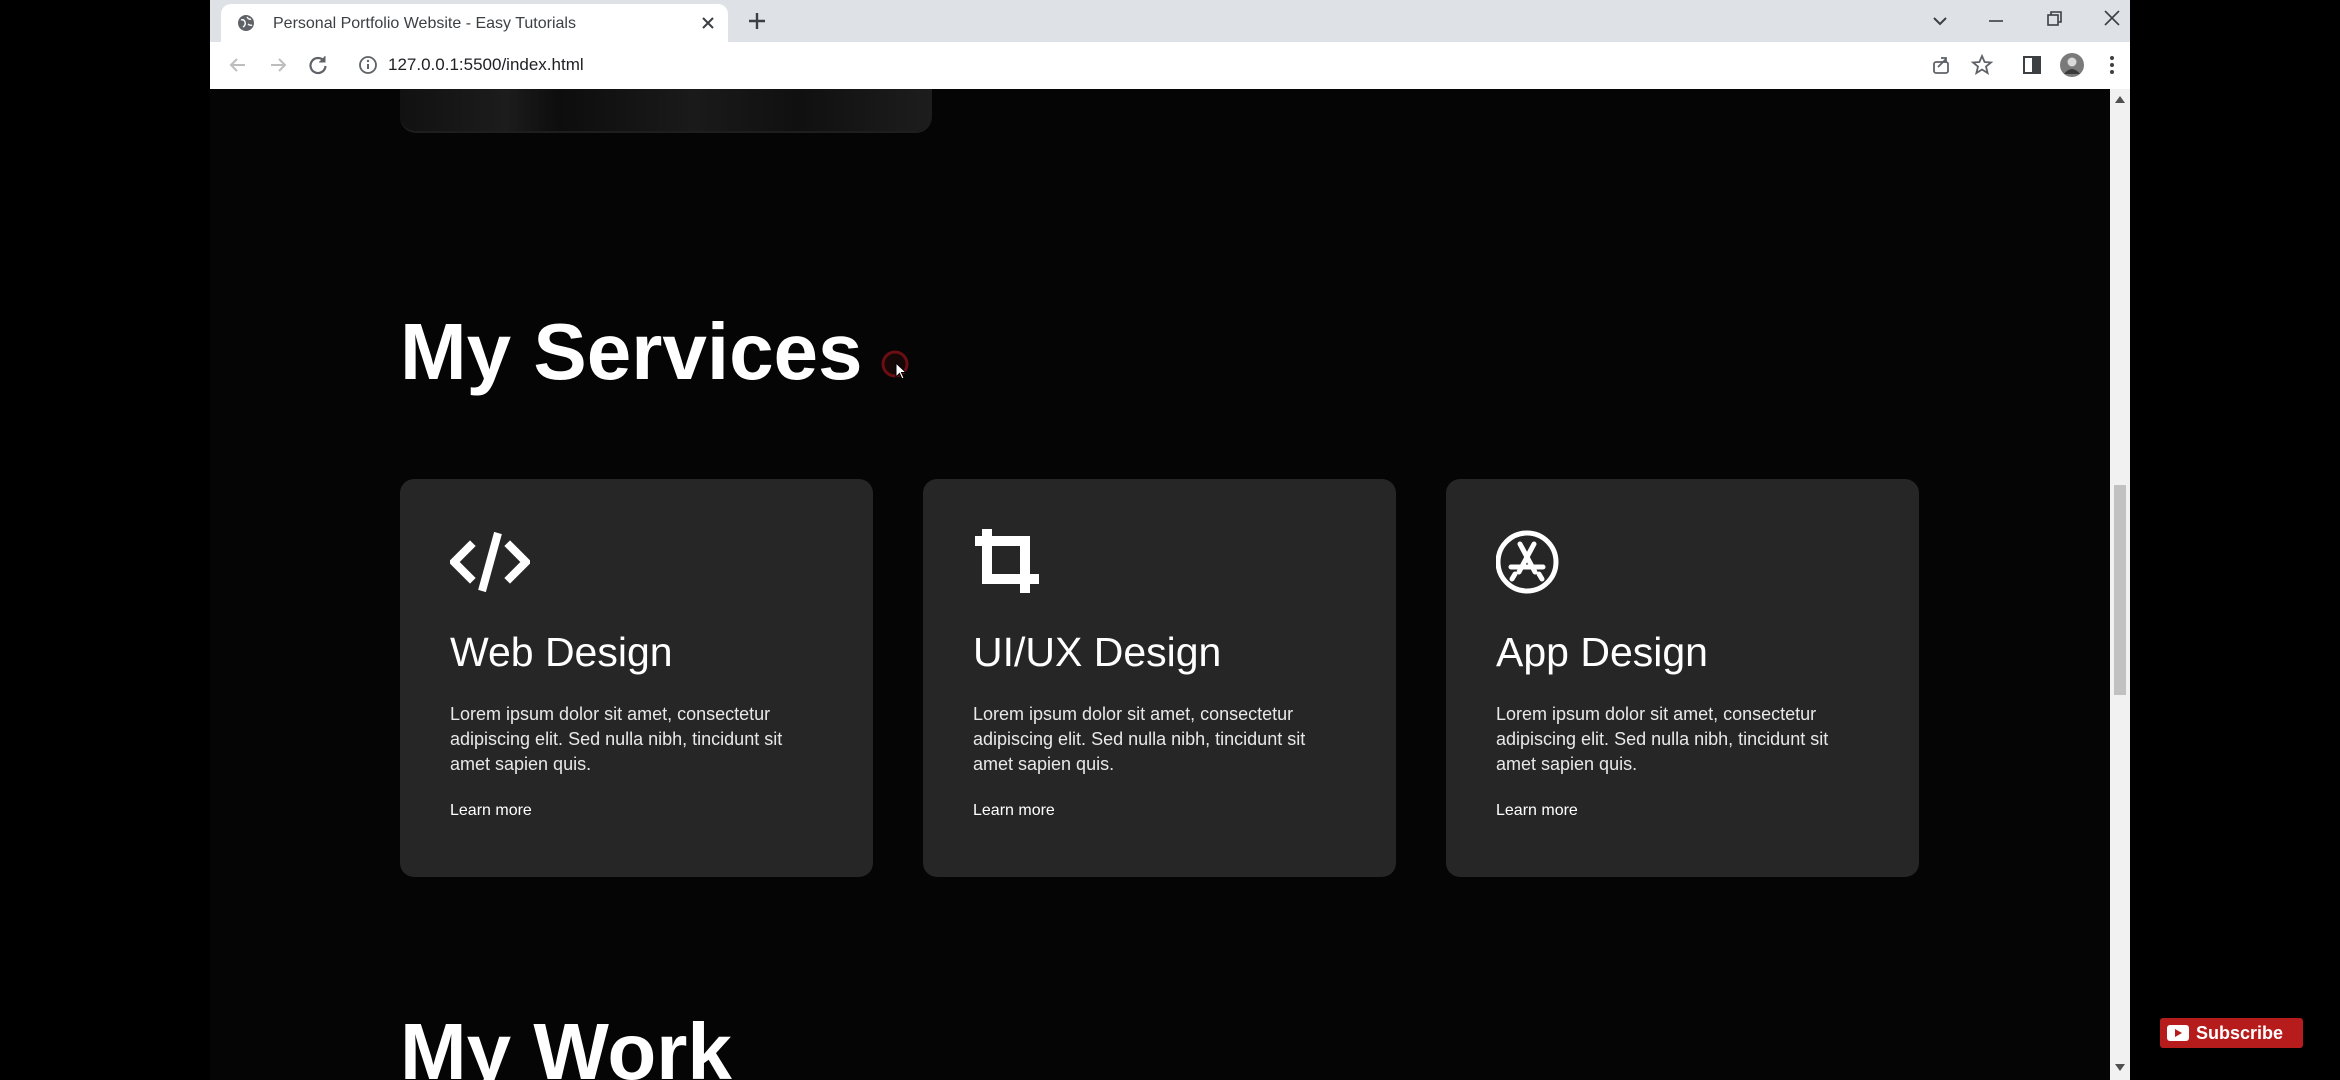  I want to click on vertical-scrollbar, so click(2120, 584).